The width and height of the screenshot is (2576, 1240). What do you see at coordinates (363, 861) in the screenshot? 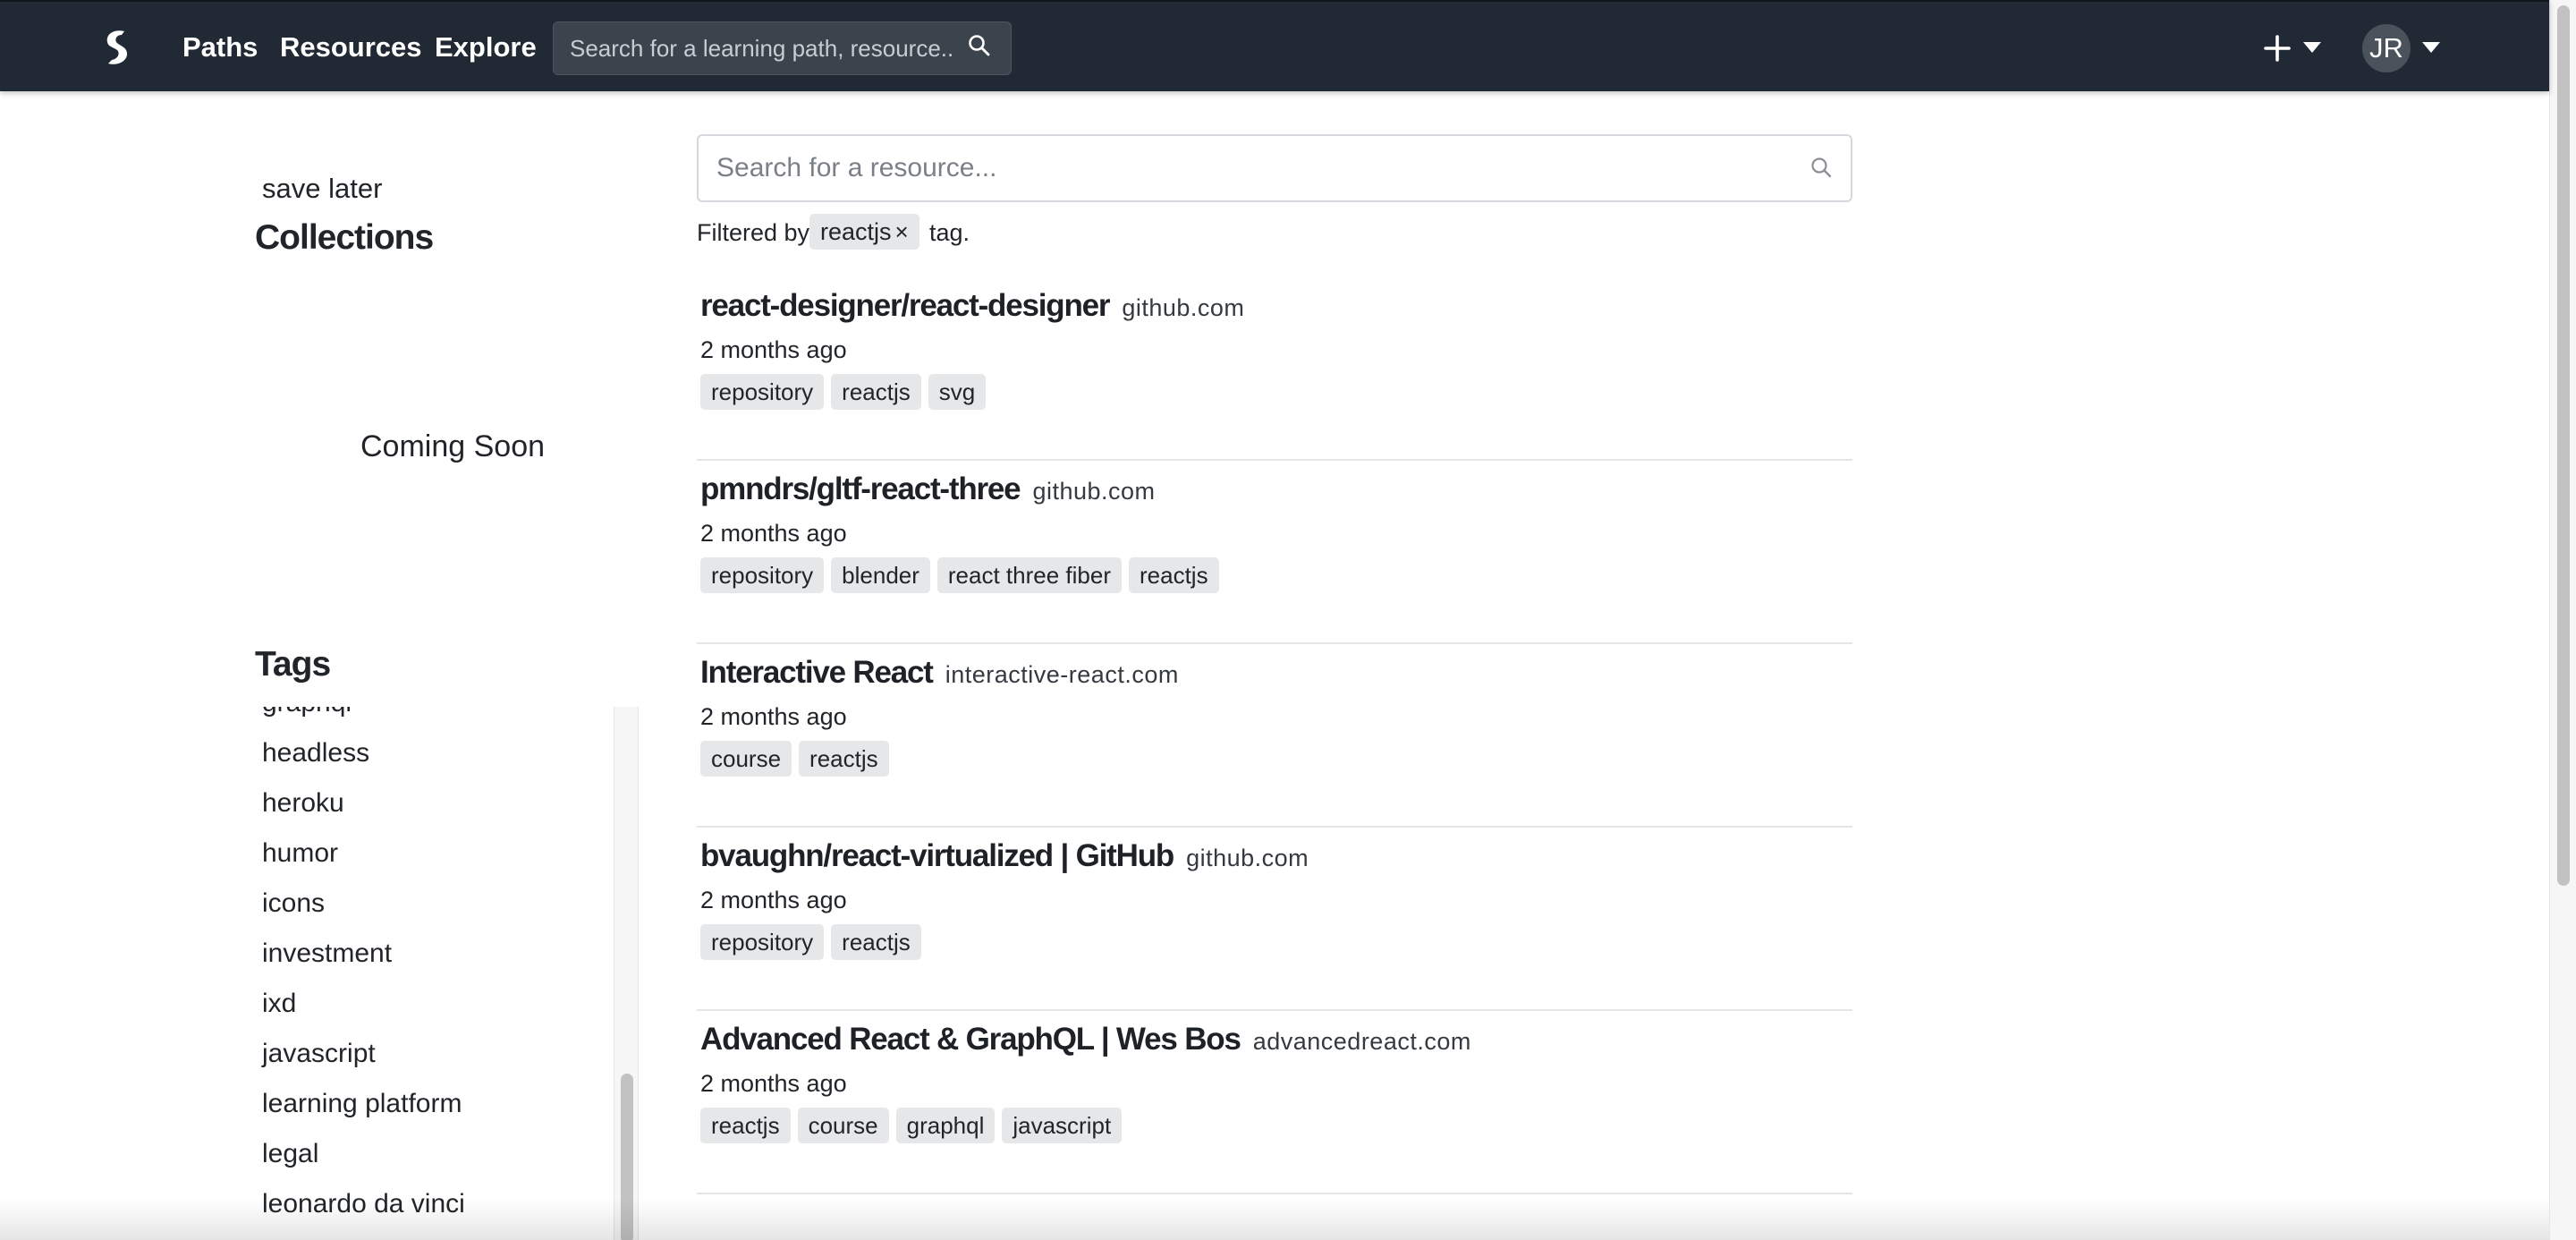
I see `tag-item-humor: humor` at bounding box center [363, 861].